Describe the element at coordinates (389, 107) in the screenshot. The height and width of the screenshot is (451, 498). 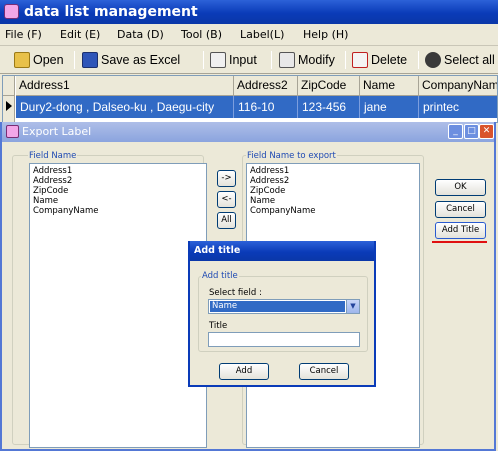
I see `grid-cell-name: jane` at that location.